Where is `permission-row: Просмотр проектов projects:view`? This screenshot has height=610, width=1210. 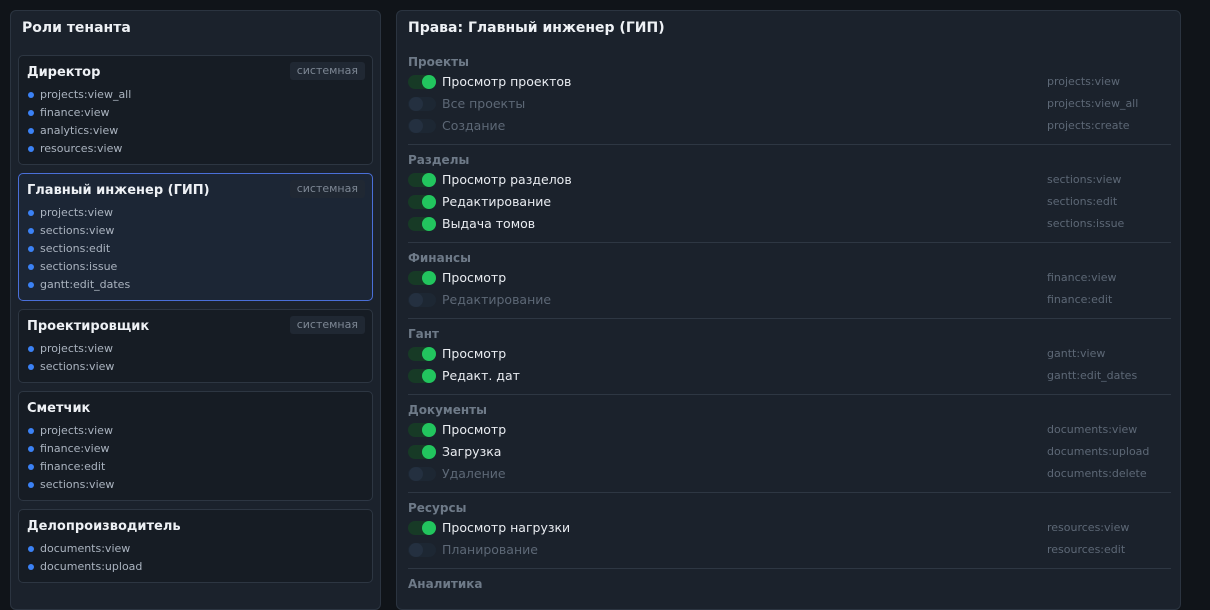
permission-row: Просмотр проектов projects:view is located at coordinates (788, 82).